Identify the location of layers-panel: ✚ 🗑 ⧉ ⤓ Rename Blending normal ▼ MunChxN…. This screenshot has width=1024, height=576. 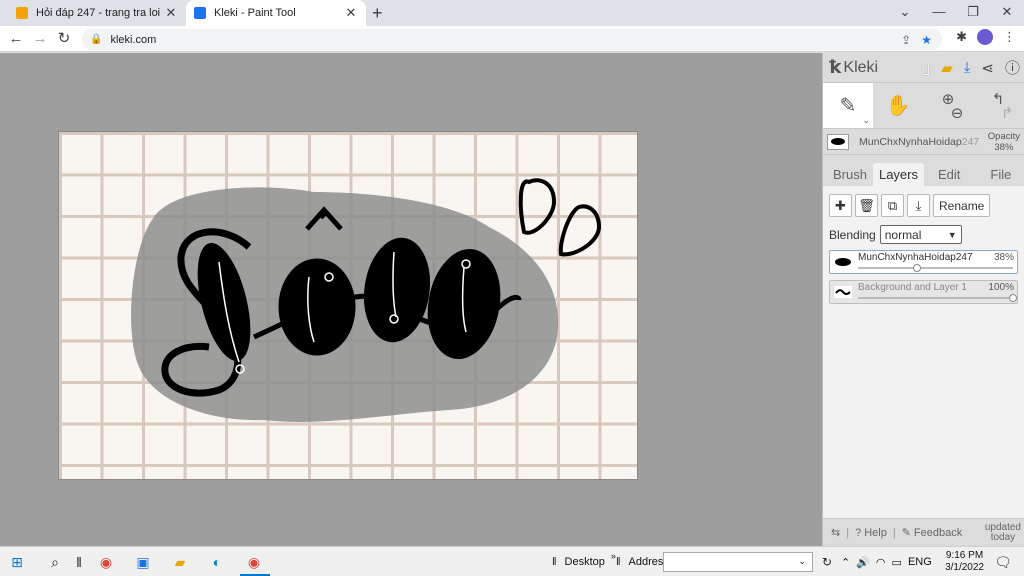
(923, 364).